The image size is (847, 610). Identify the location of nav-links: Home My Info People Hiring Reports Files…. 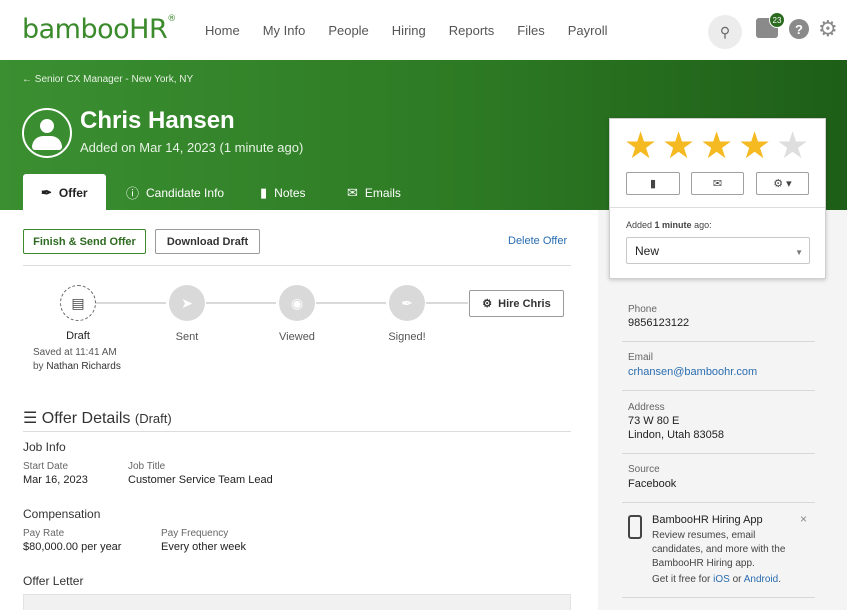
(418, 30).